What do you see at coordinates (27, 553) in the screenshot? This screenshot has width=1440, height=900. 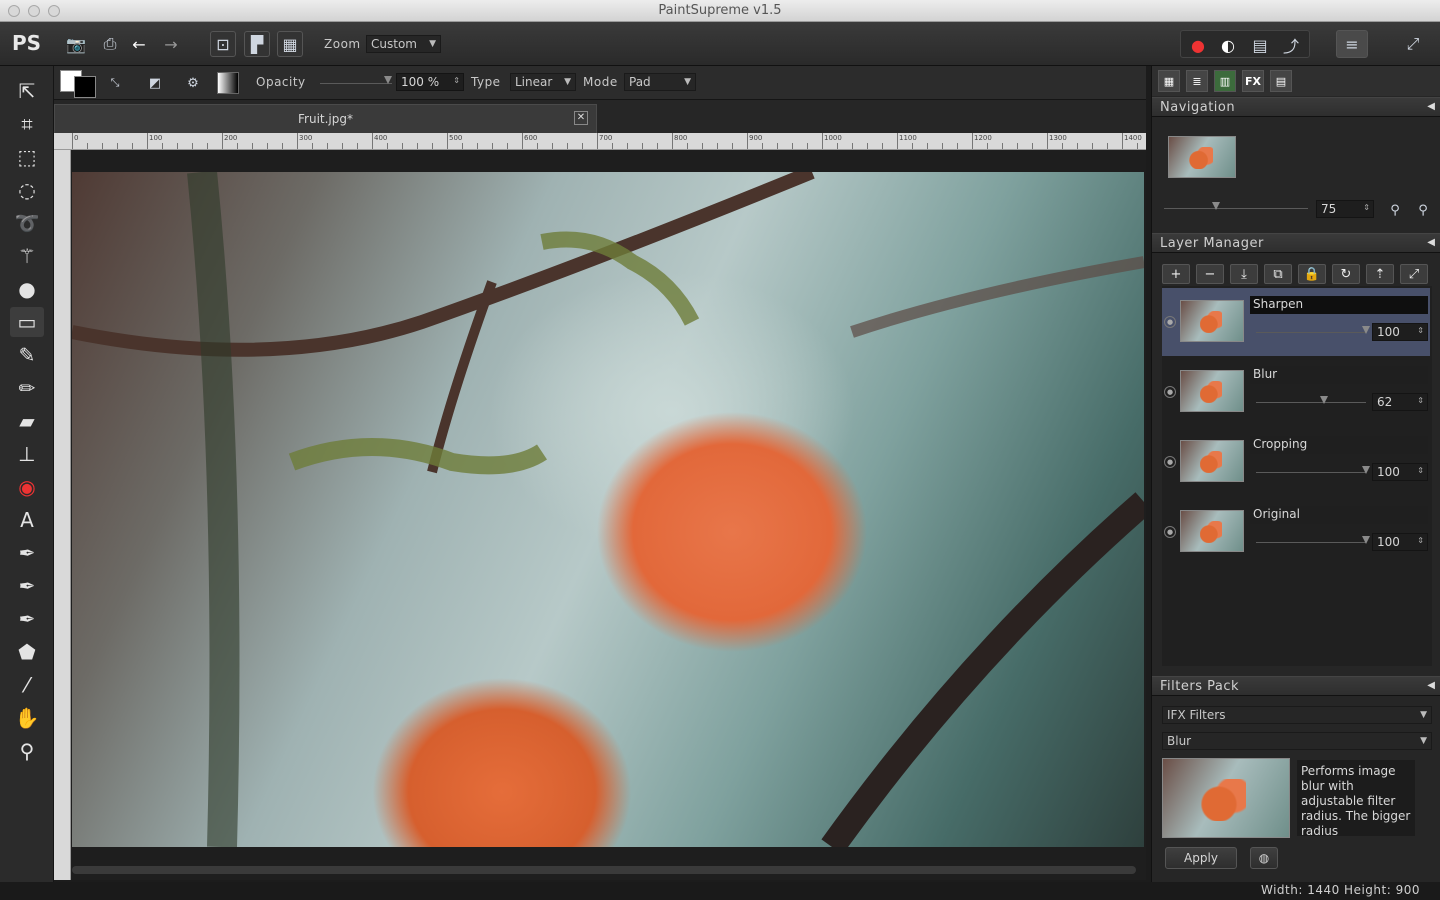 I see `pen-icon: ✒` at bounding box center [27, 553].